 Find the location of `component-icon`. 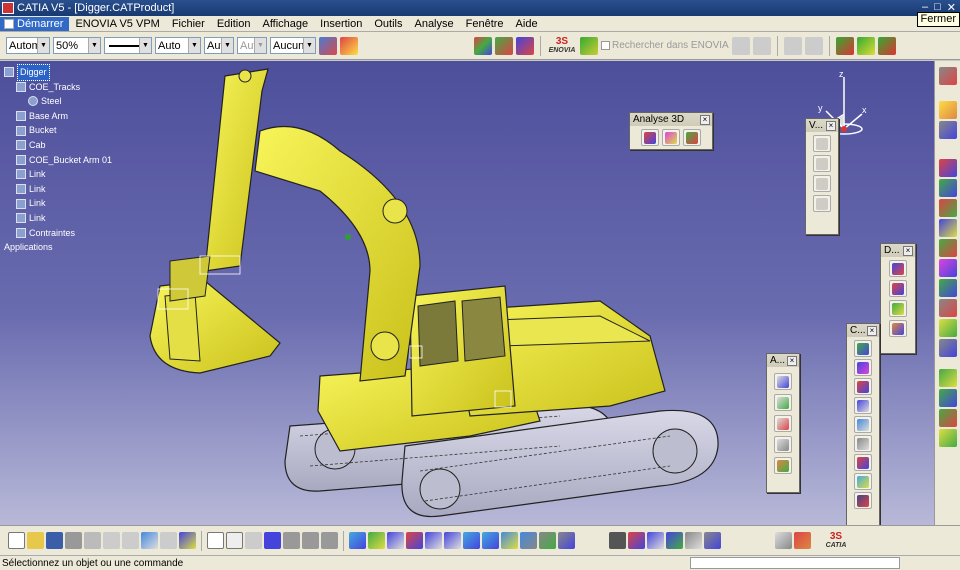

component-icon is located at coordinates (525, 45).